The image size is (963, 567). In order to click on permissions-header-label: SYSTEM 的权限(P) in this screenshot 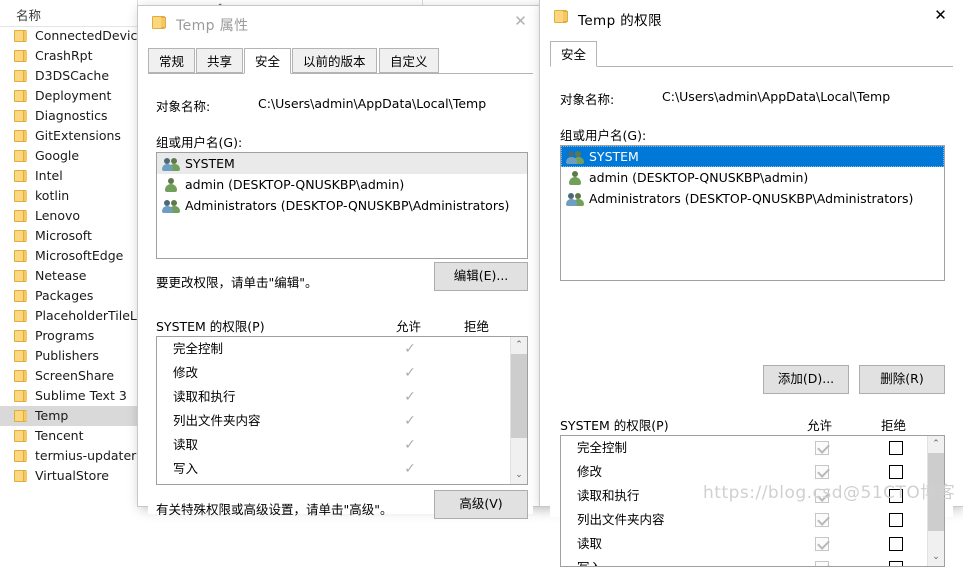, I will do `click(614, 425)`.